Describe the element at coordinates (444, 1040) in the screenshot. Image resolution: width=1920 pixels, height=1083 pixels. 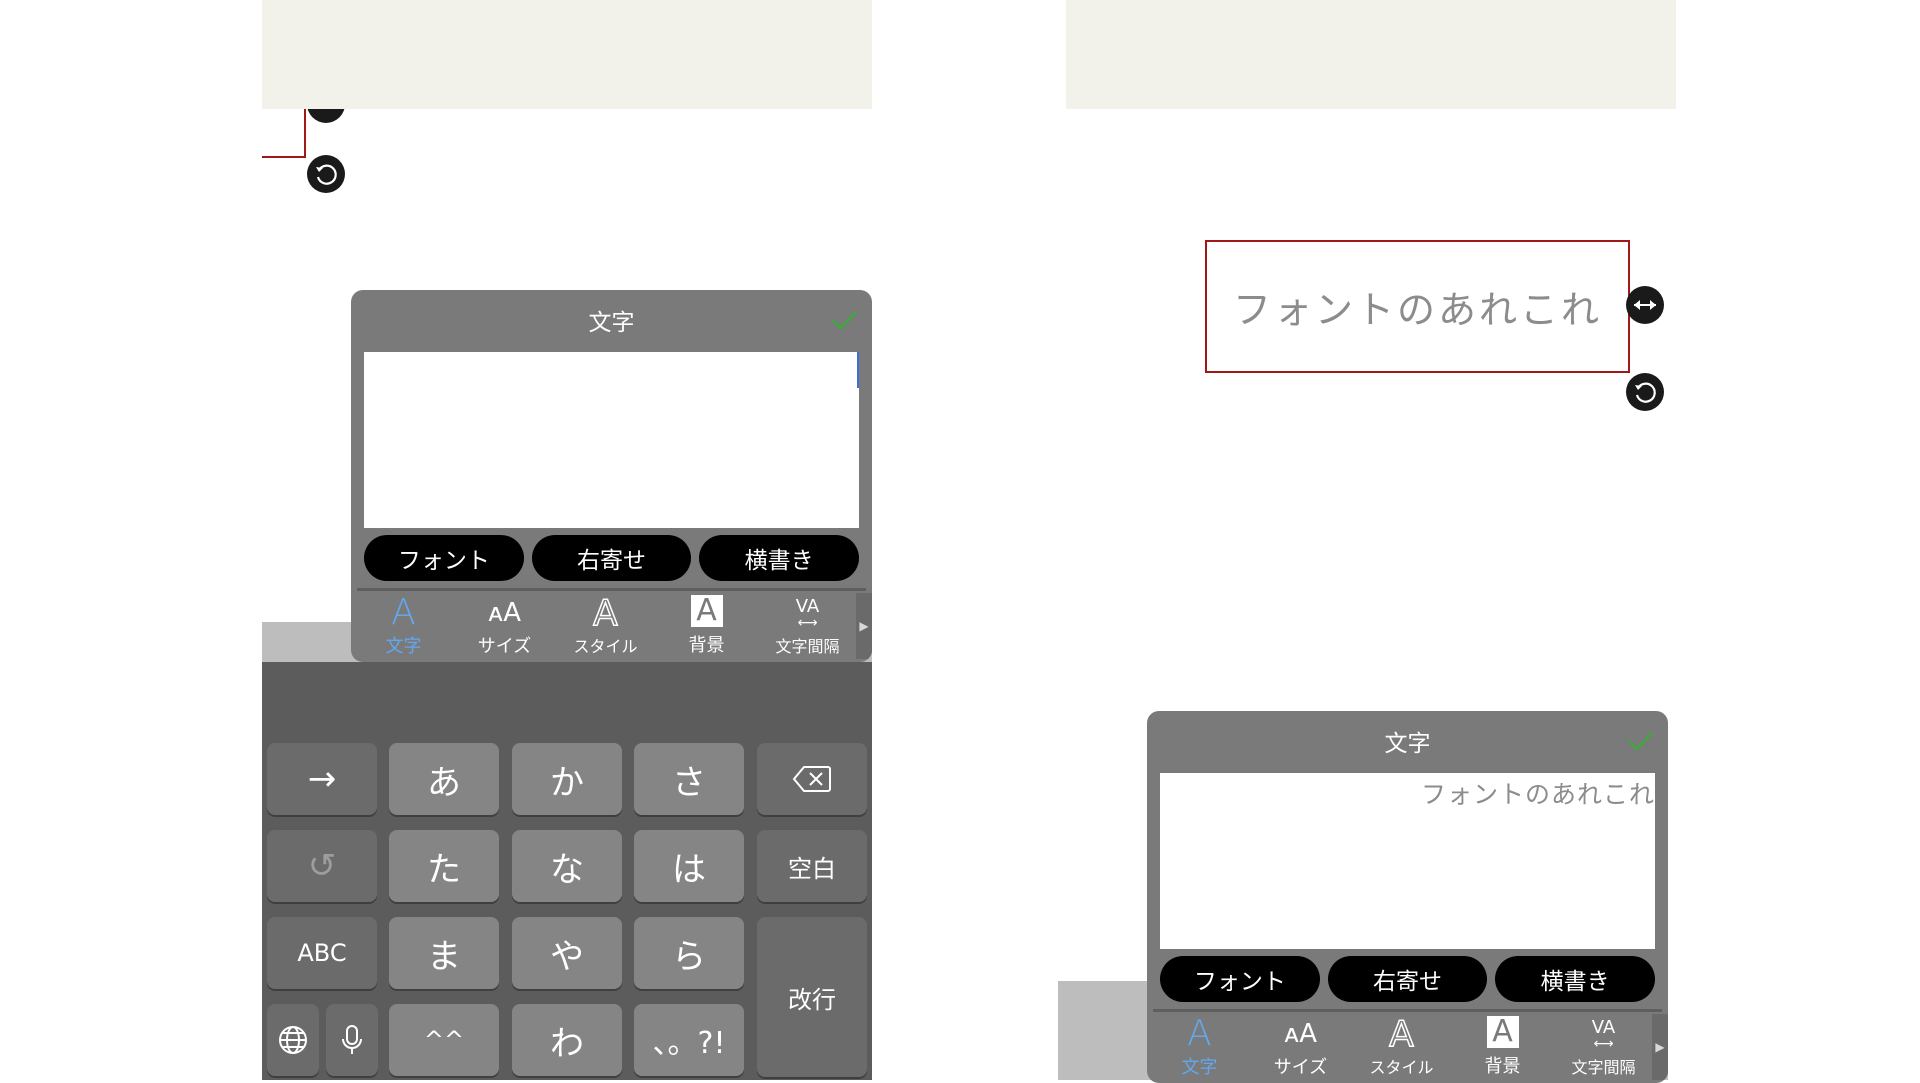
I see `kaomoji-key: ^^` at that location.